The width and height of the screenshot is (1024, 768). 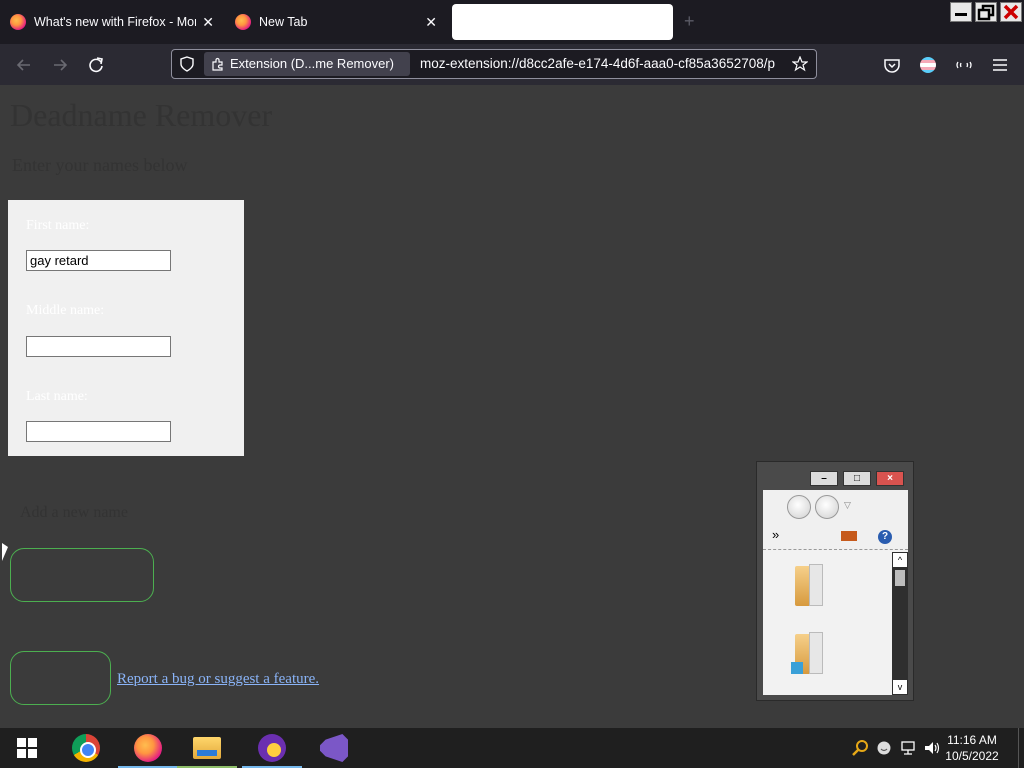 I want to click on minimize-button, so click(x=961, y=12).